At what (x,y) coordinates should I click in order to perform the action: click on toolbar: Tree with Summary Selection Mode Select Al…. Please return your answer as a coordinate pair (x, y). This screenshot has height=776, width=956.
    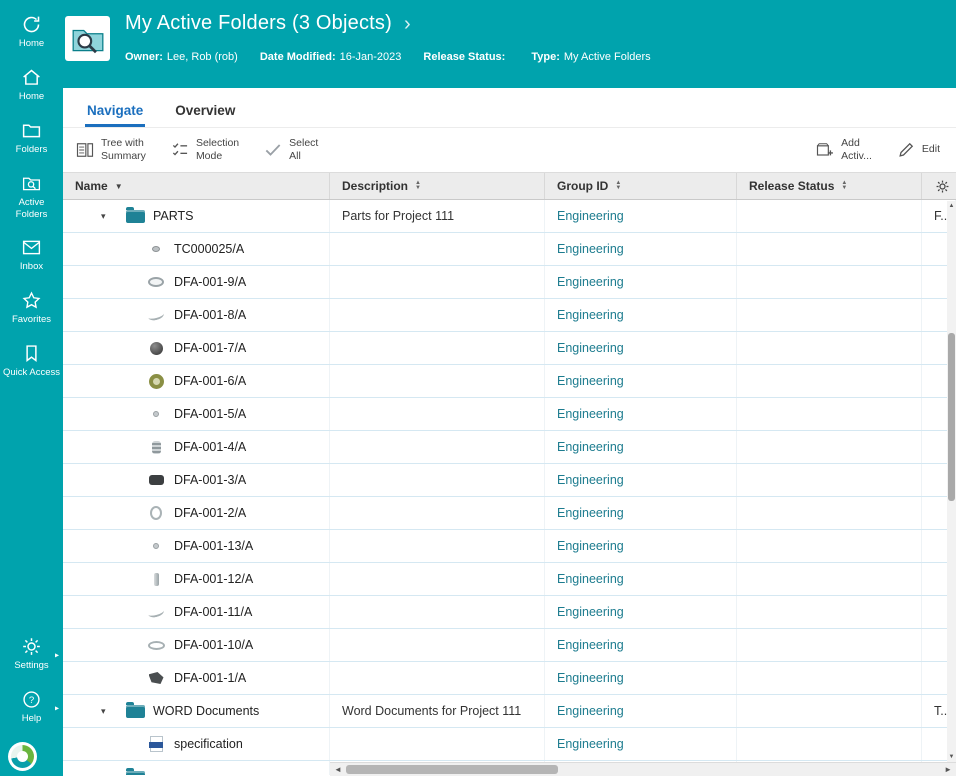
    Looking at the image, I should click on (509, 150).